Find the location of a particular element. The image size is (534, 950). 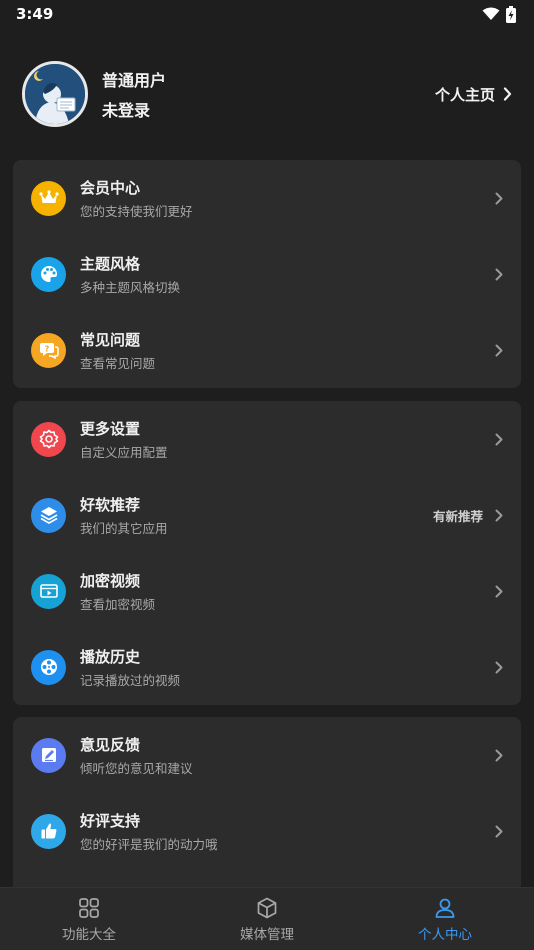

status-bar: 3:49 is located at coordinates (267, 14).